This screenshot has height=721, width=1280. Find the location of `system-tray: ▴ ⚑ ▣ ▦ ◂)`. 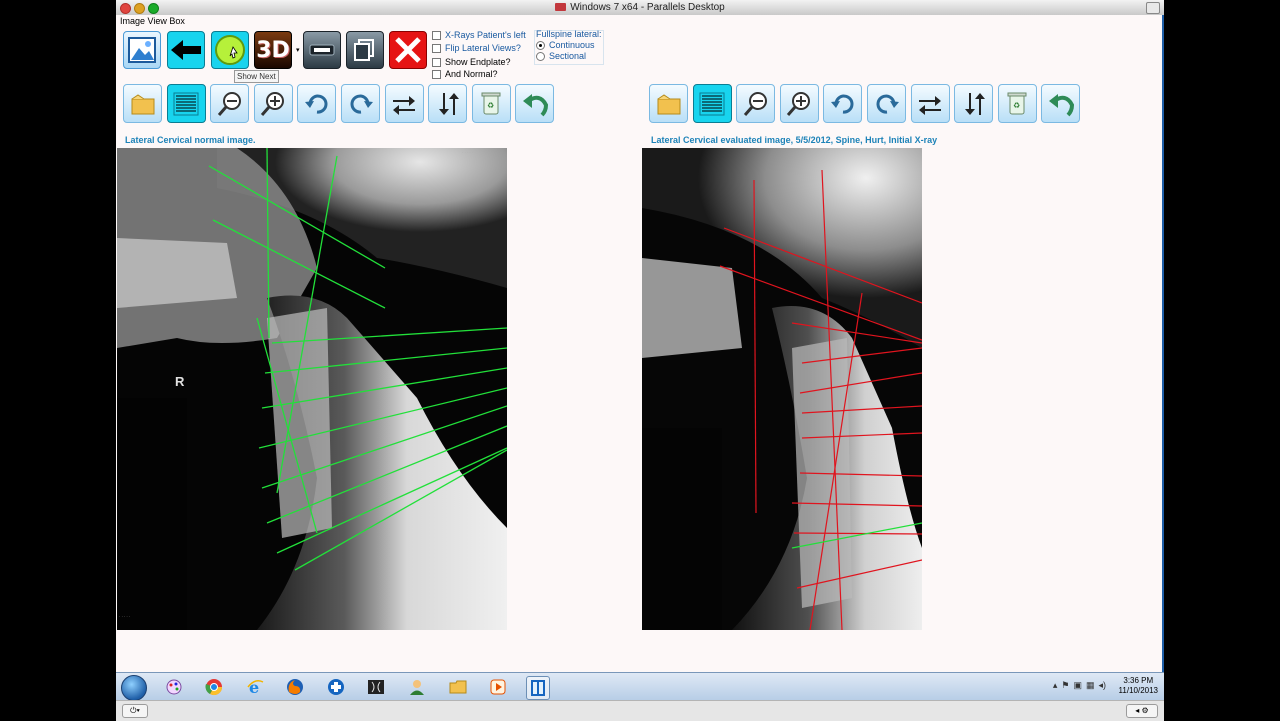

system-tray: ▴ ⚑ ▣ ▦ ◂) is located at coordinates (1079, 685).